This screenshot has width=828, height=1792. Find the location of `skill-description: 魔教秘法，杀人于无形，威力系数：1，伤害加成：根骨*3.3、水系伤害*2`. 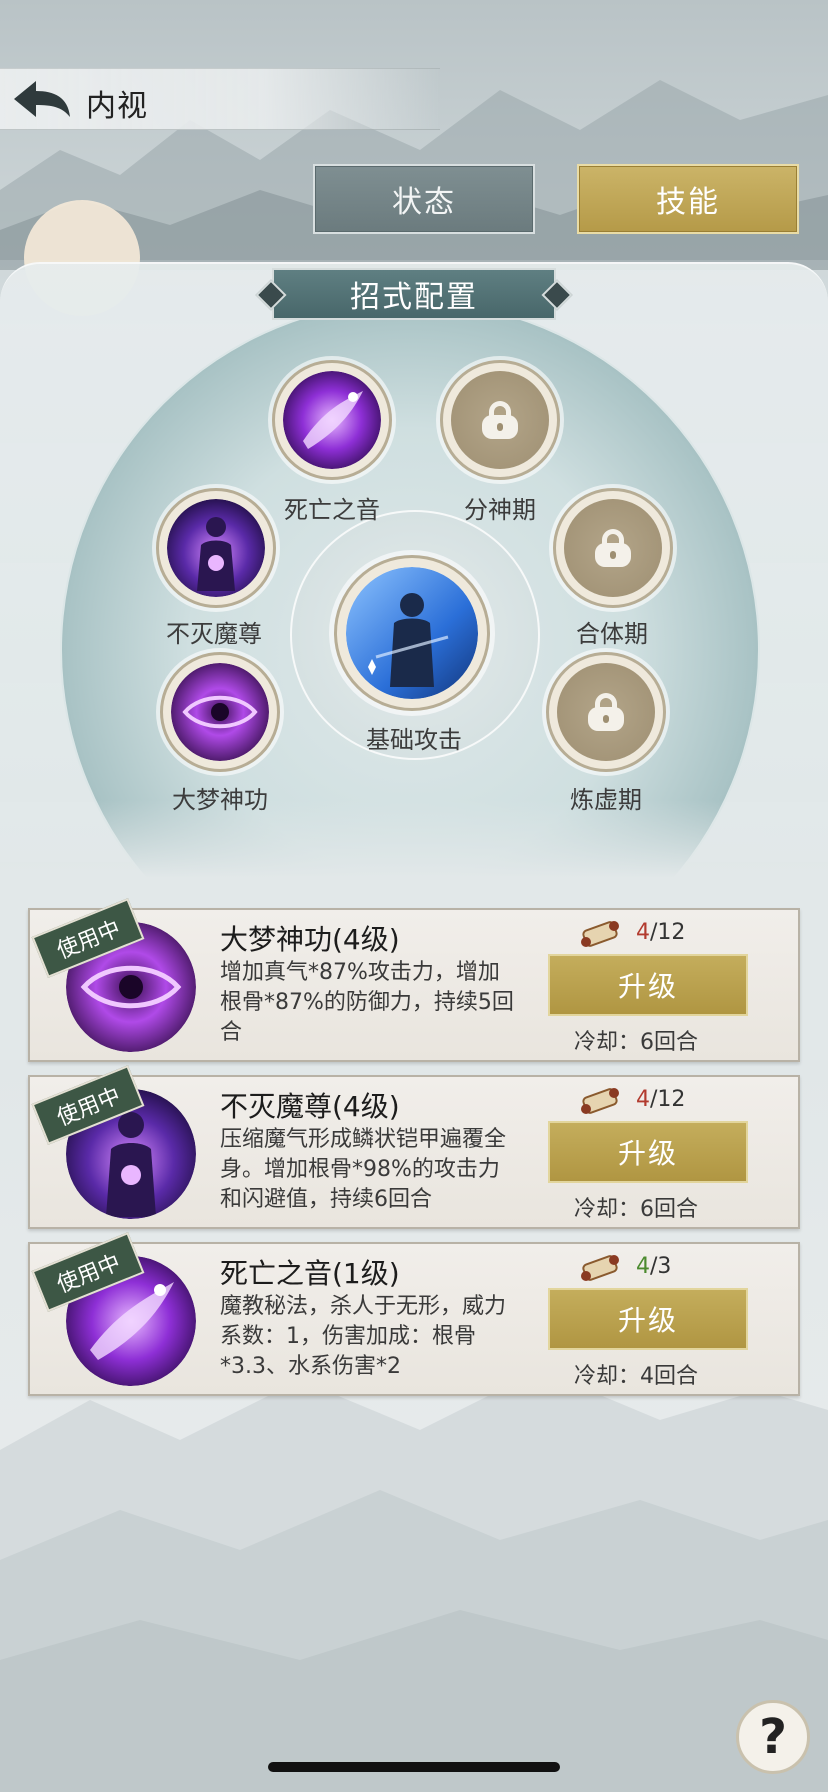

skill-description: 魔教秘法，杀人于无形，威力系数：1，伤害加成：根骨*3.3、水系伤害*2 is located at coordinates (363, 1336).